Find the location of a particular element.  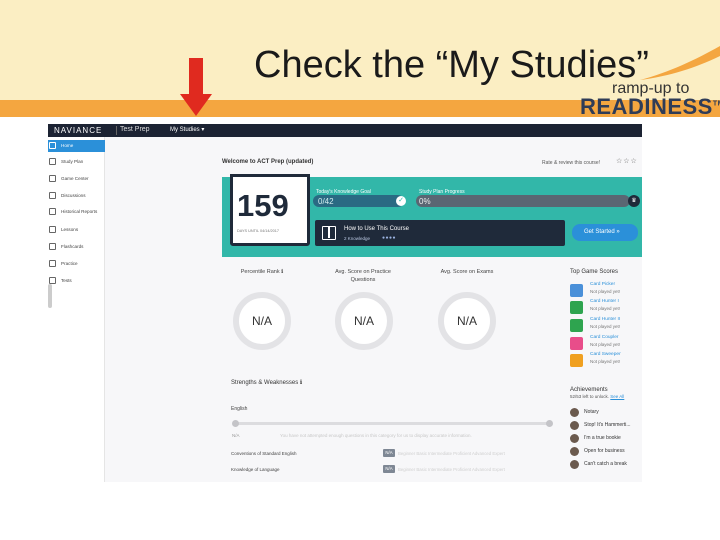

how-to-use-card: How to Use This Course 2 Knowledge ●●●● is located at coordinates (440, 233).